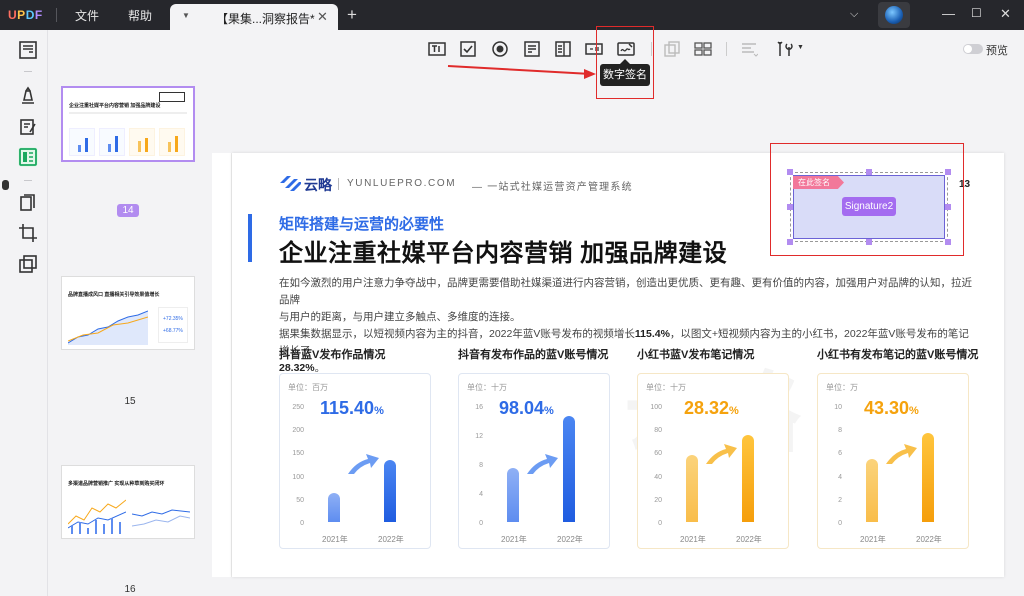  What do you see at coordinates (186, 15) in the screenshot?
I see `tab-dropdown-icon: ▼` at bounding box center [186, 15].